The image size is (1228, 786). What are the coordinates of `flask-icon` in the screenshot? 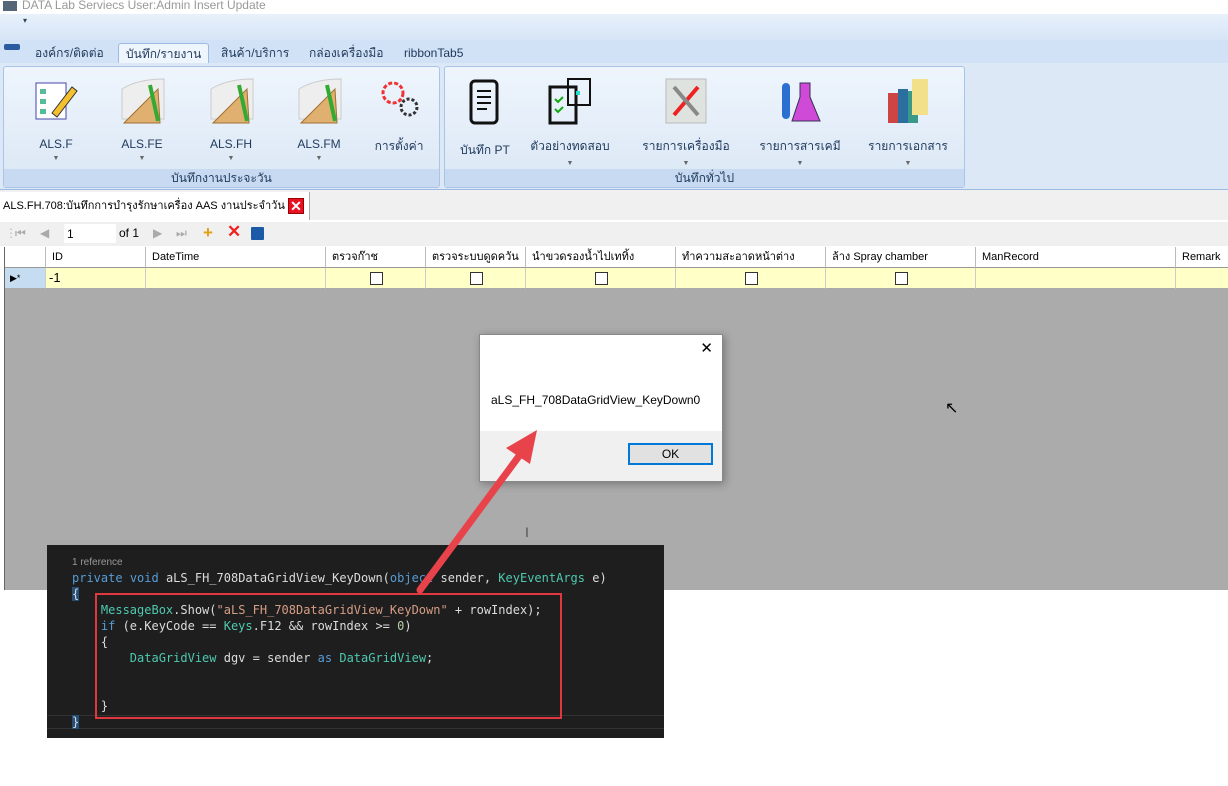 It's located at (801, 102).